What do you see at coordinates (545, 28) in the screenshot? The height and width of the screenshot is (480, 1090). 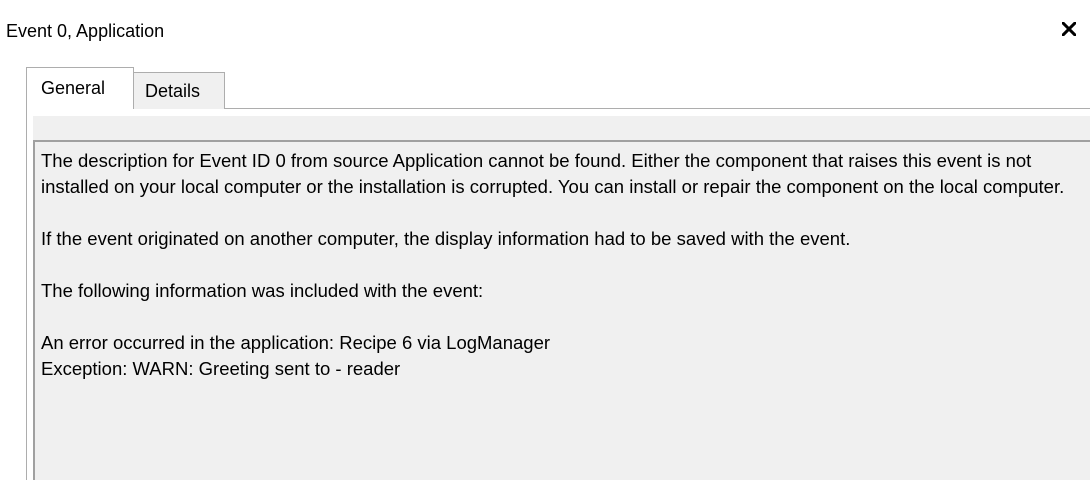 I see `title-bar: Event 0, Application` at bounding box center [545, 28].